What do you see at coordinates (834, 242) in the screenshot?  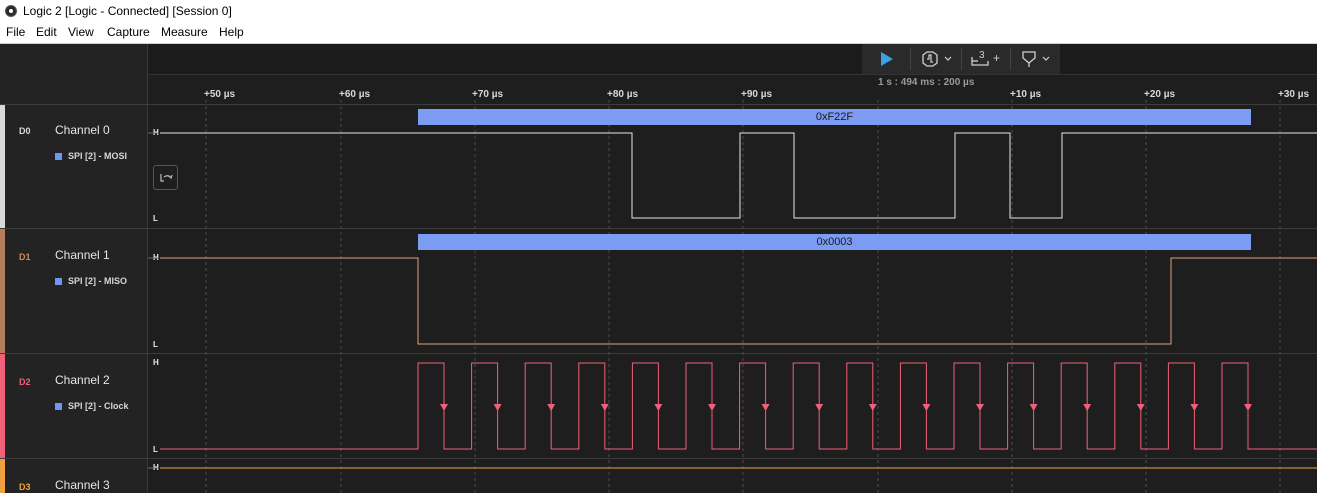 I see `miso-decode-bubble: 0x0003` at bounding box center [834, 242].